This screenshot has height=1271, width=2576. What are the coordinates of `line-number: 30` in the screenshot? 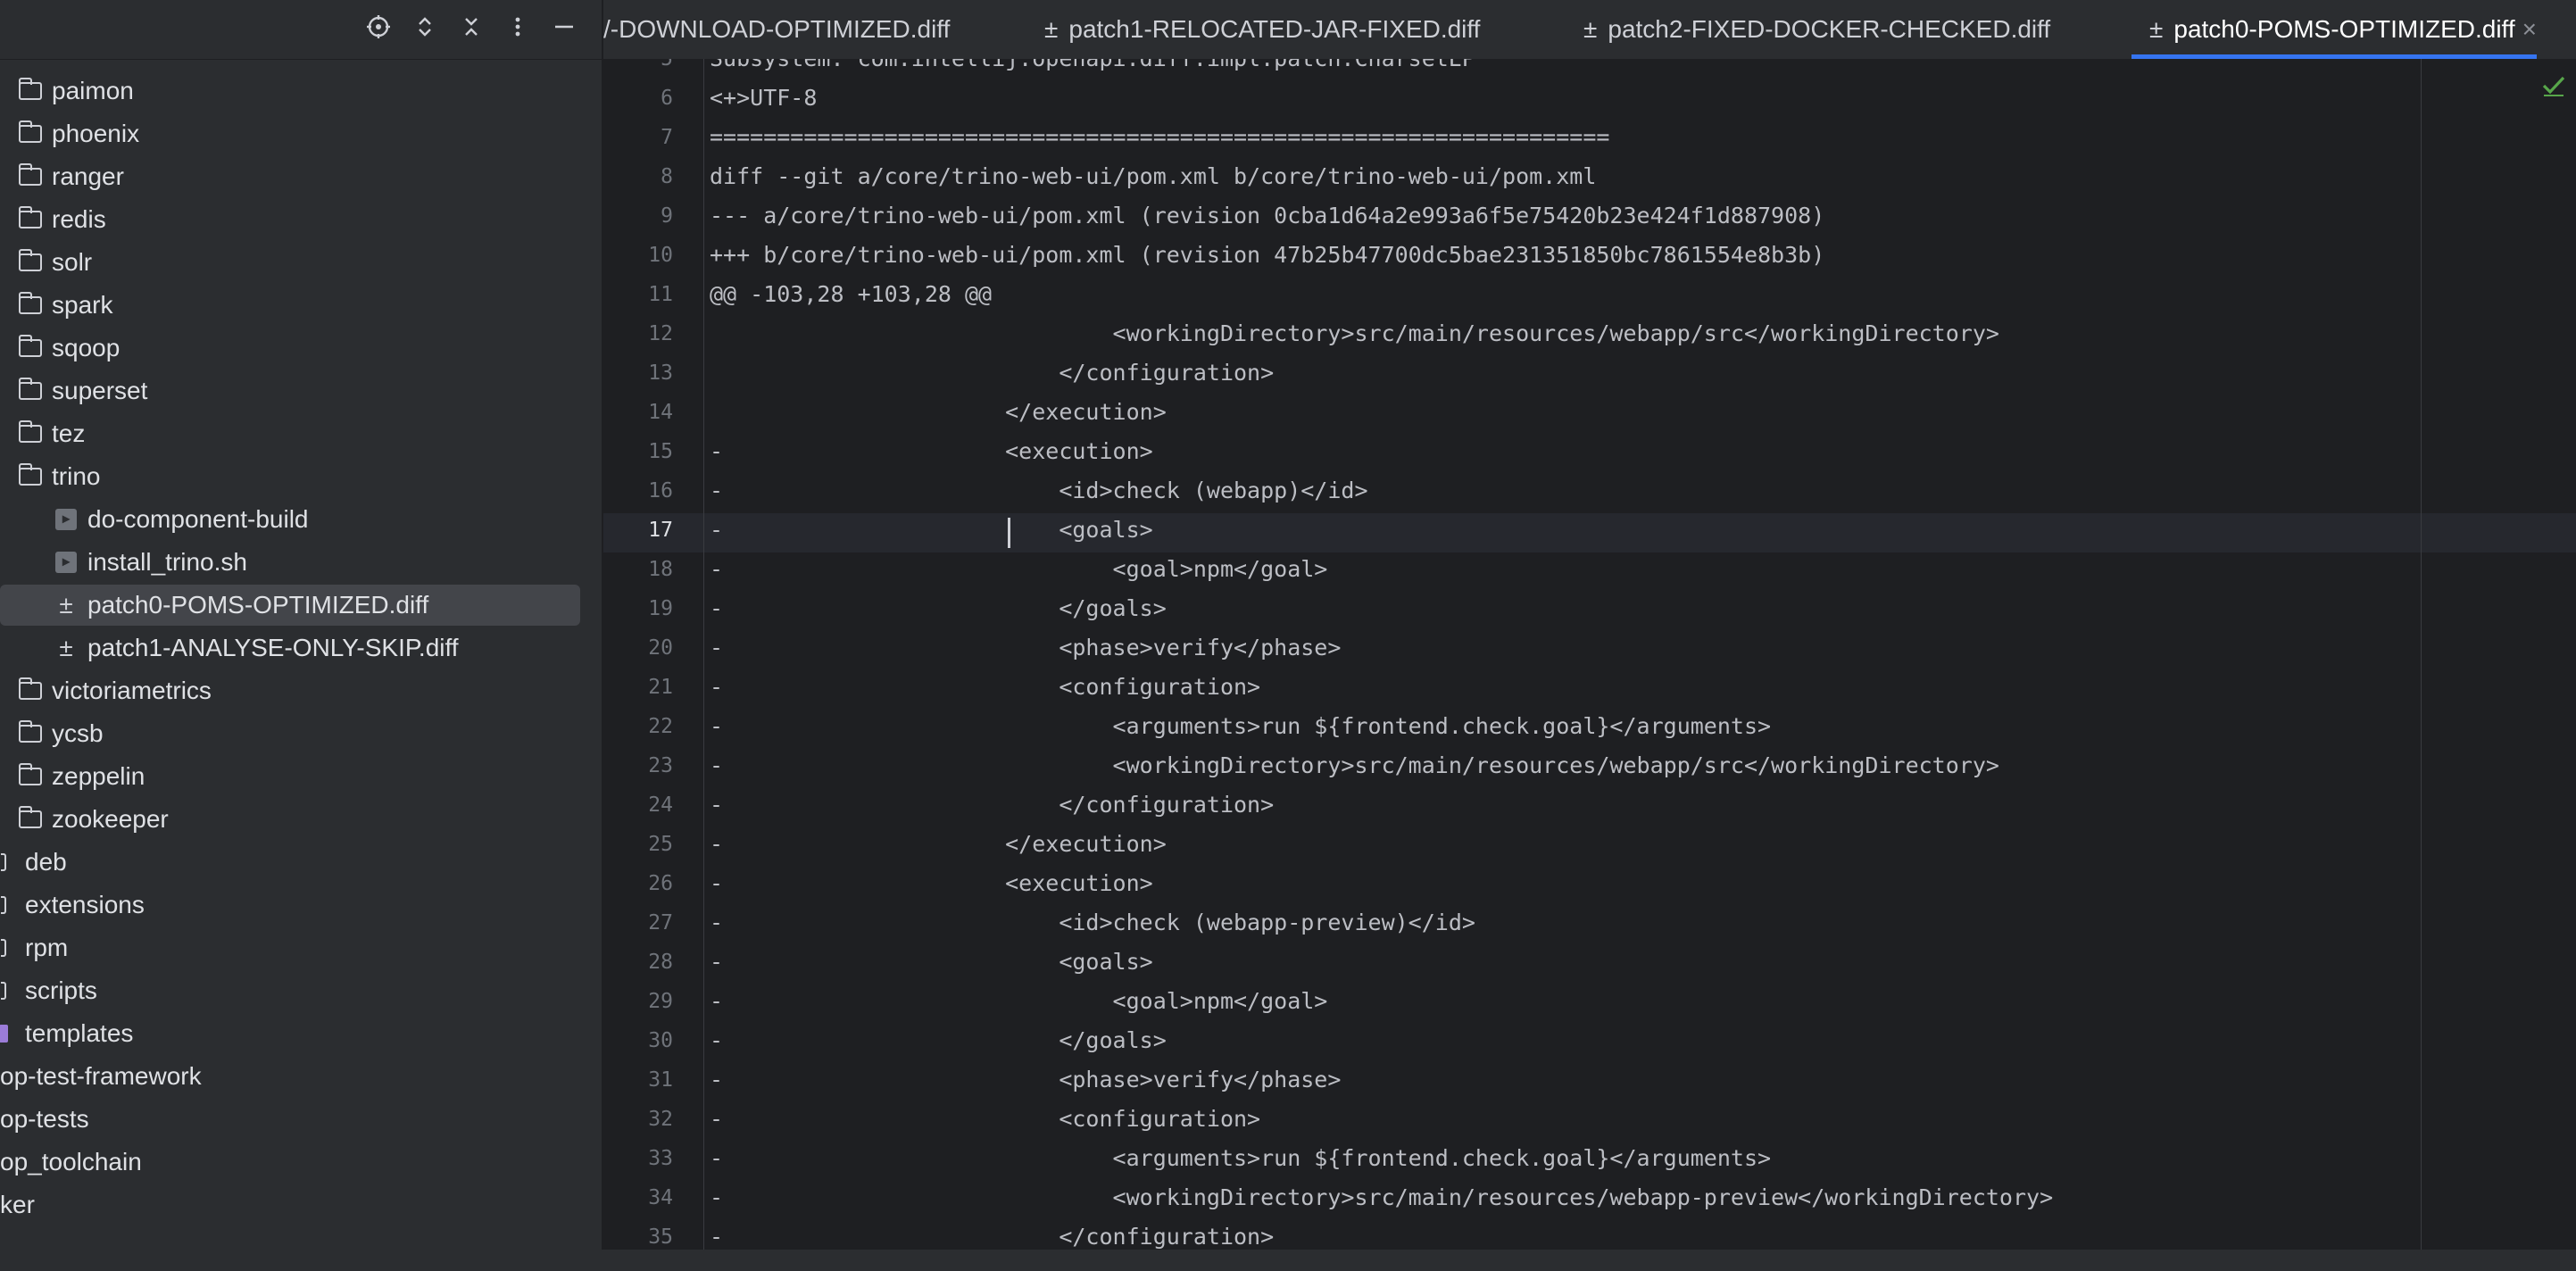 It's located at (661, 1040).